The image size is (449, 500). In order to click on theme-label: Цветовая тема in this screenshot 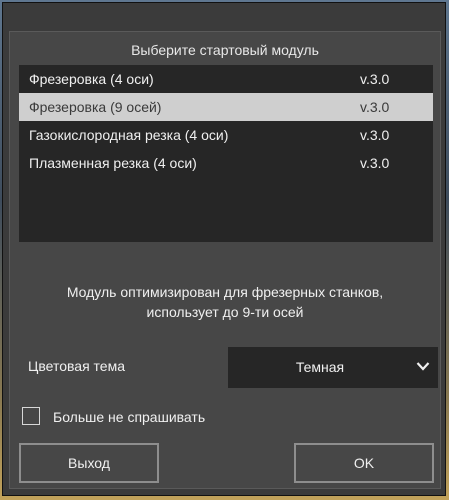, I will do `click(76, 366)`.